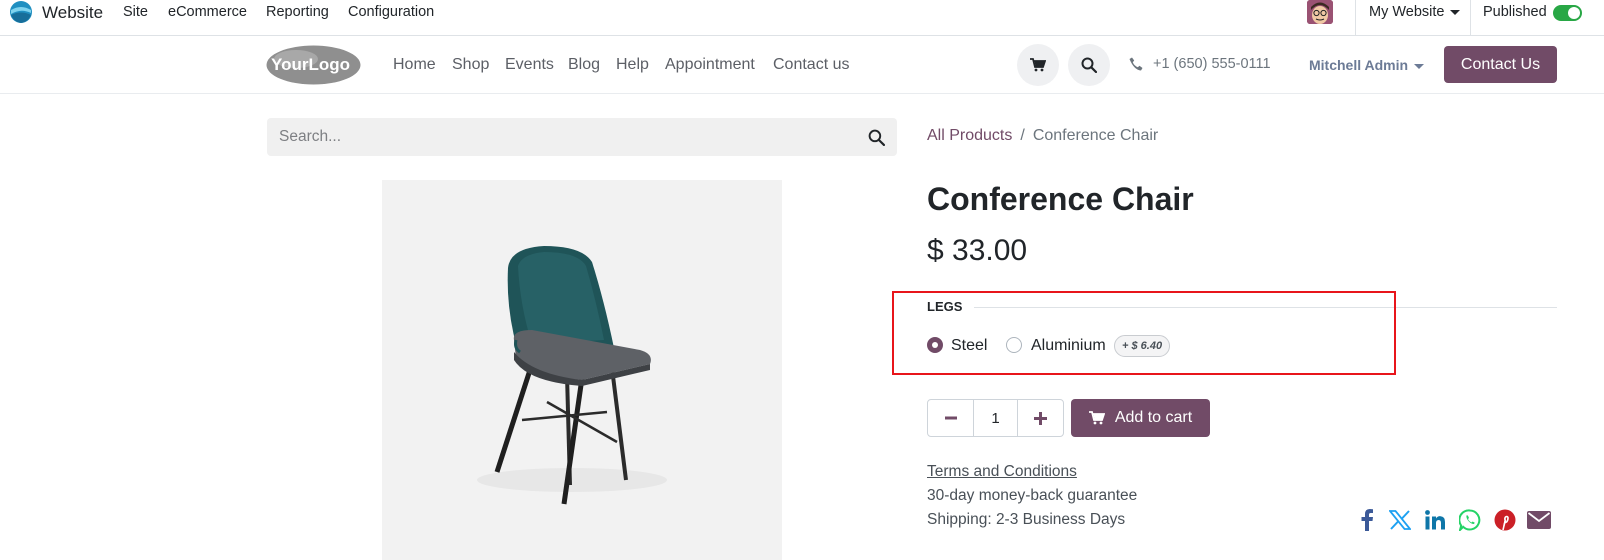 Image resolution: width=1604 pixels, height=560 pixels. I want to click on shipping-text: Shipping: 2-3 Business Days, so click(1026, 519).